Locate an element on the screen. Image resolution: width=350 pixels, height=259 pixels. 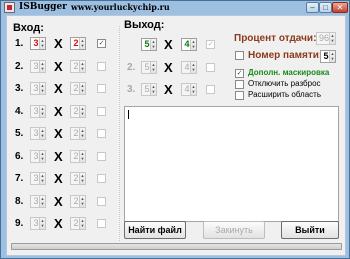
input-row-number: 9. is located at coordinates (19, 223).